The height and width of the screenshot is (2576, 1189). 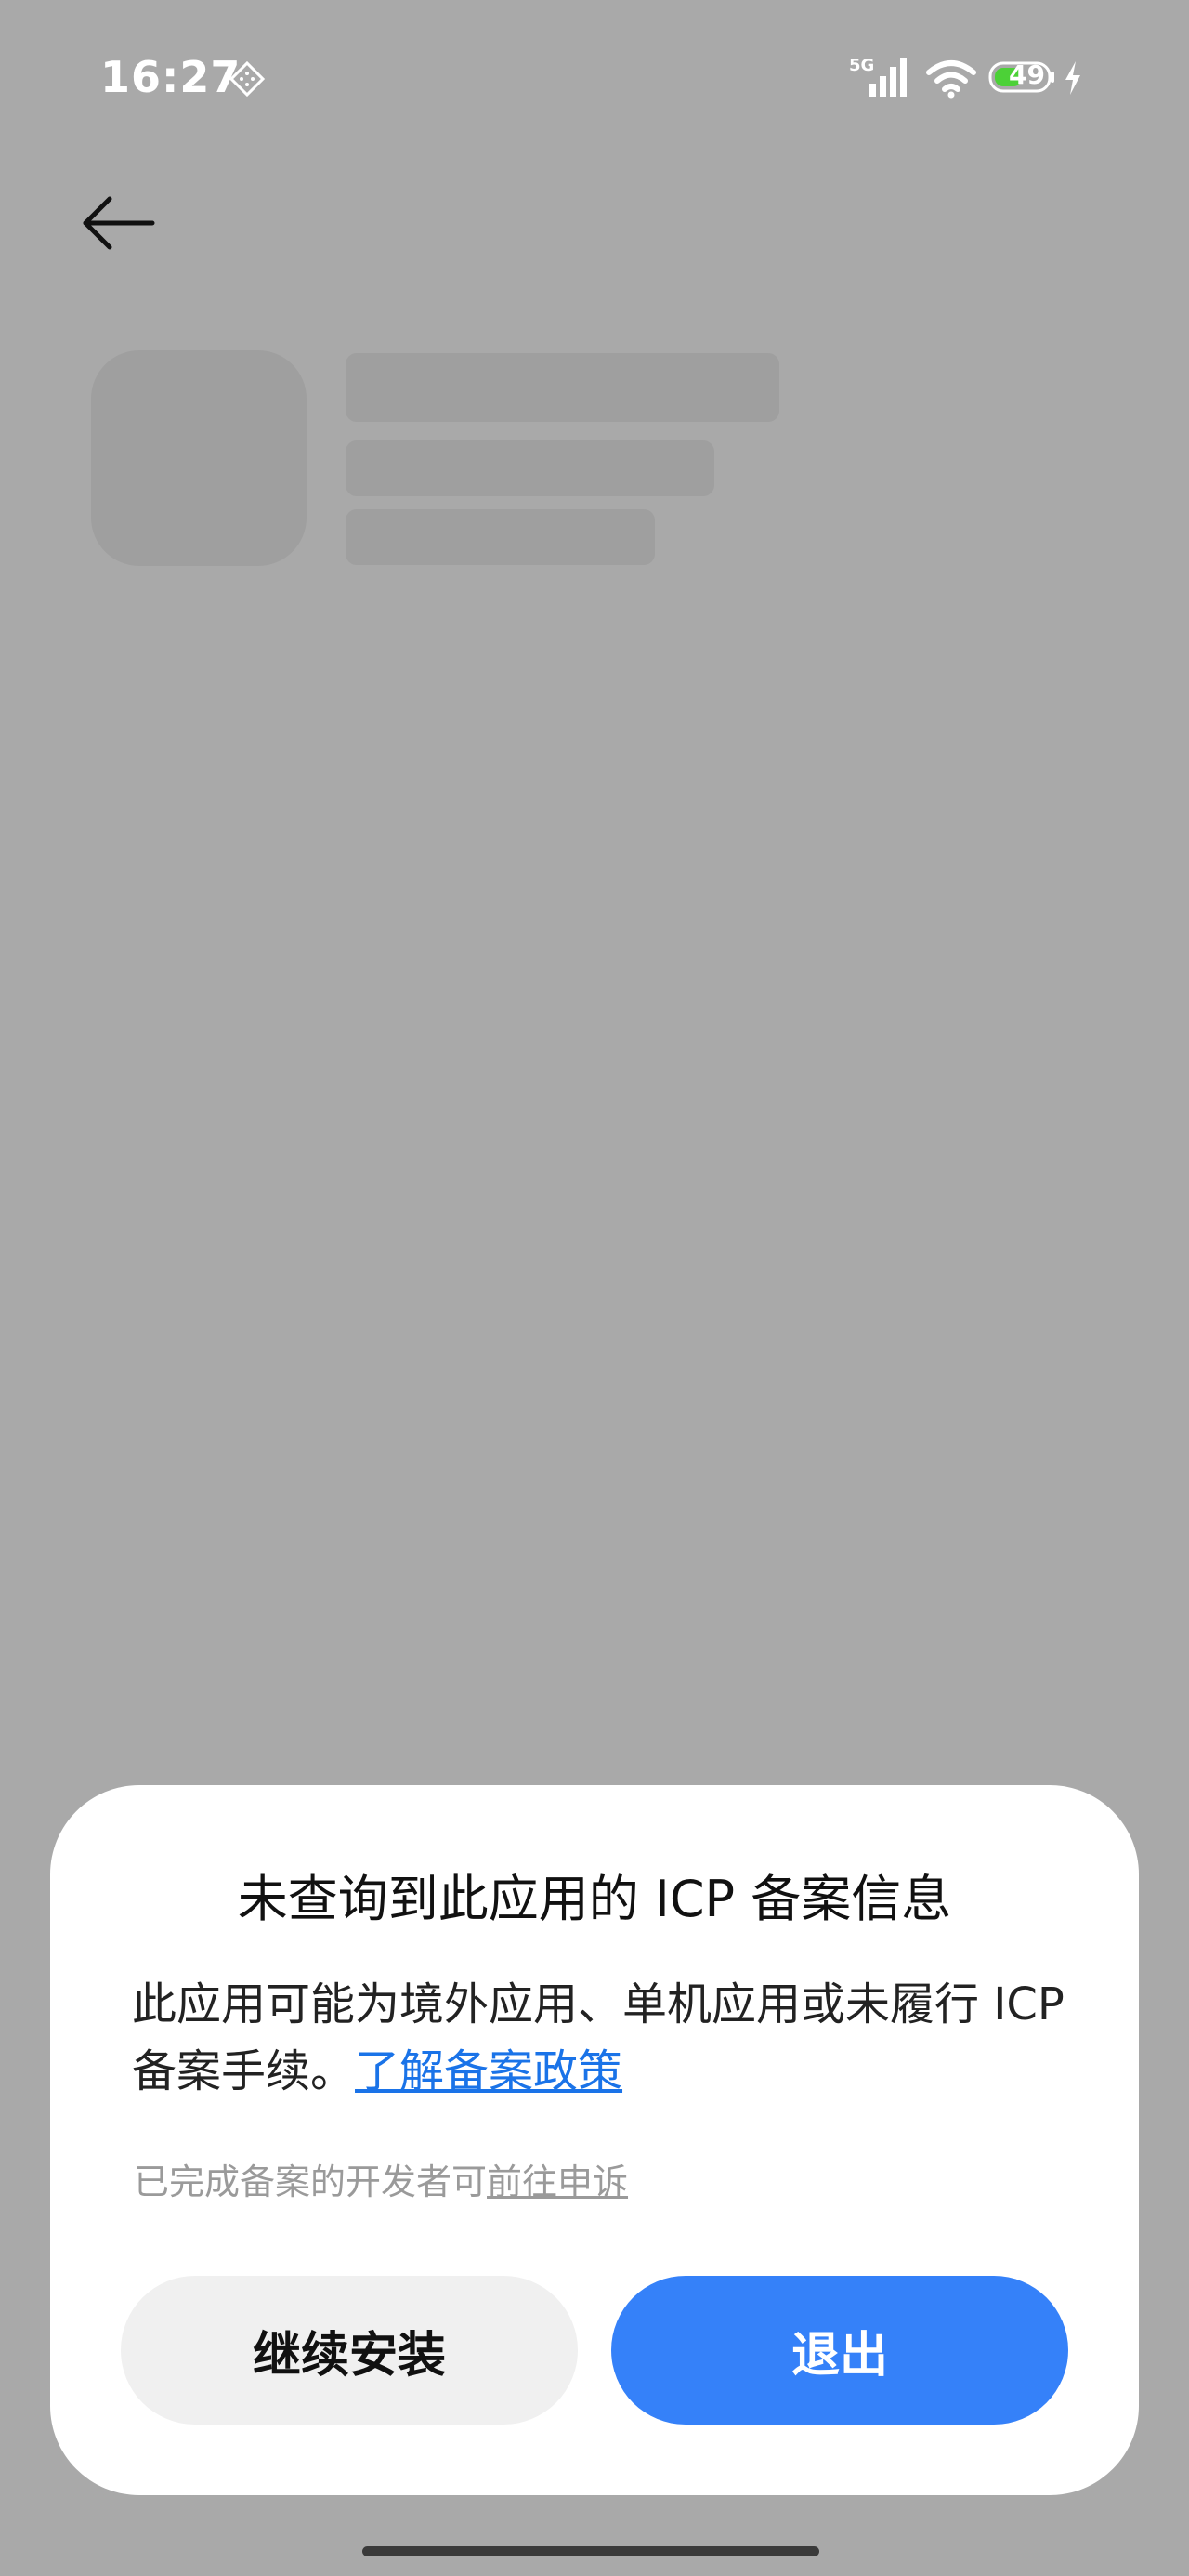 What do you see at coordinates (350, 2350) in the screenshot?
I see `continue-install-button: 继续安装` at bounding box center [350, 2350].